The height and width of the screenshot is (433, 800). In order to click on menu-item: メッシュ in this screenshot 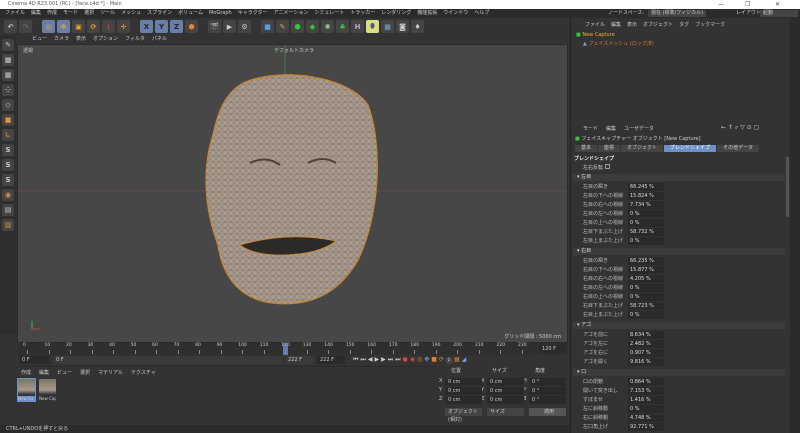, I will do `click(131, 13)`.